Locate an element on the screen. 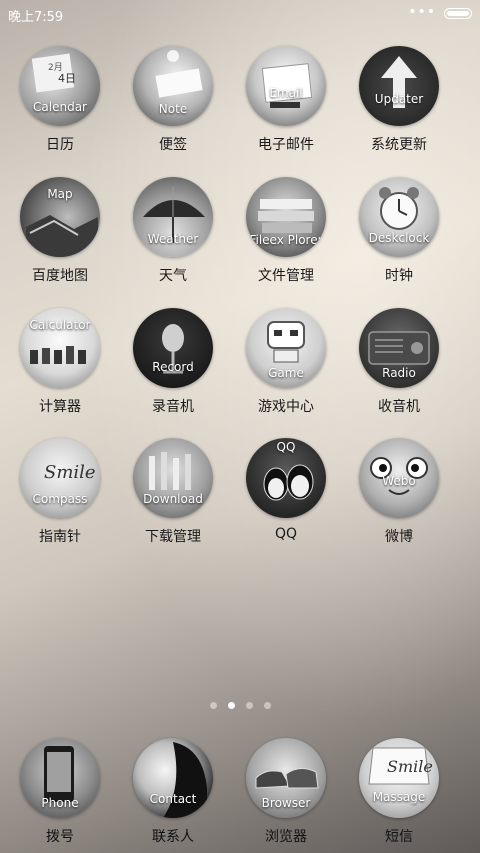 This screenshot has width=480, height=853. battery-icon is located at coordinates (458, 13).